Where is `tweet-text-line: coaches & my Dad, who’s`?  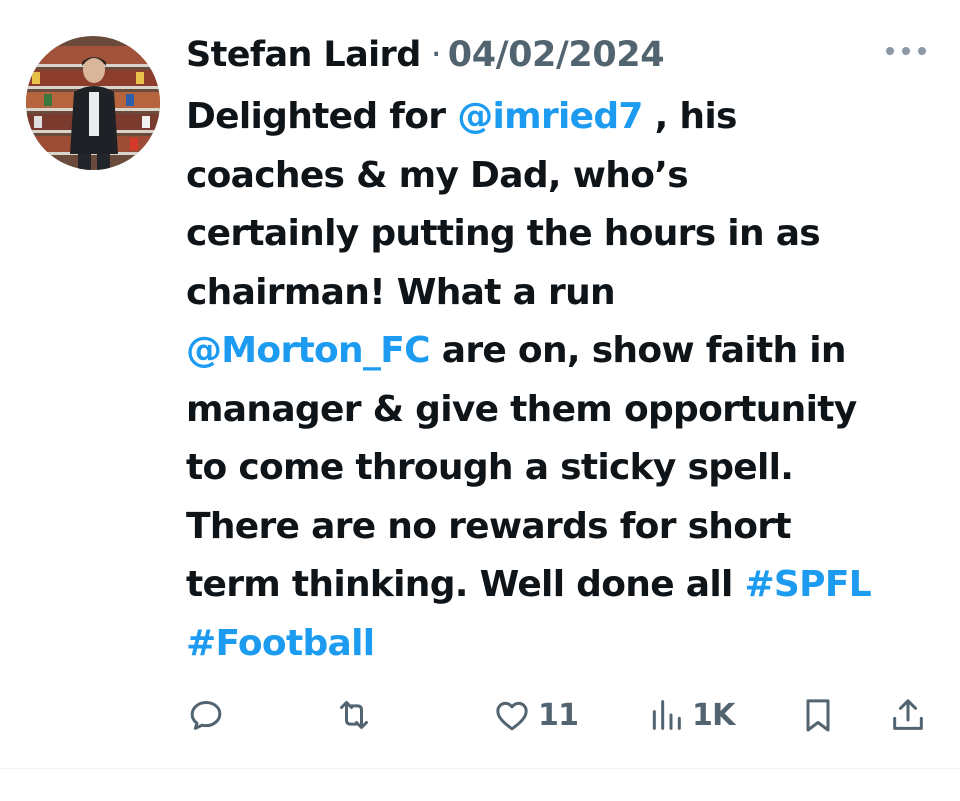
tweet-text-line: coaches & my Dad, who’s is located at coordinates (566, 176).